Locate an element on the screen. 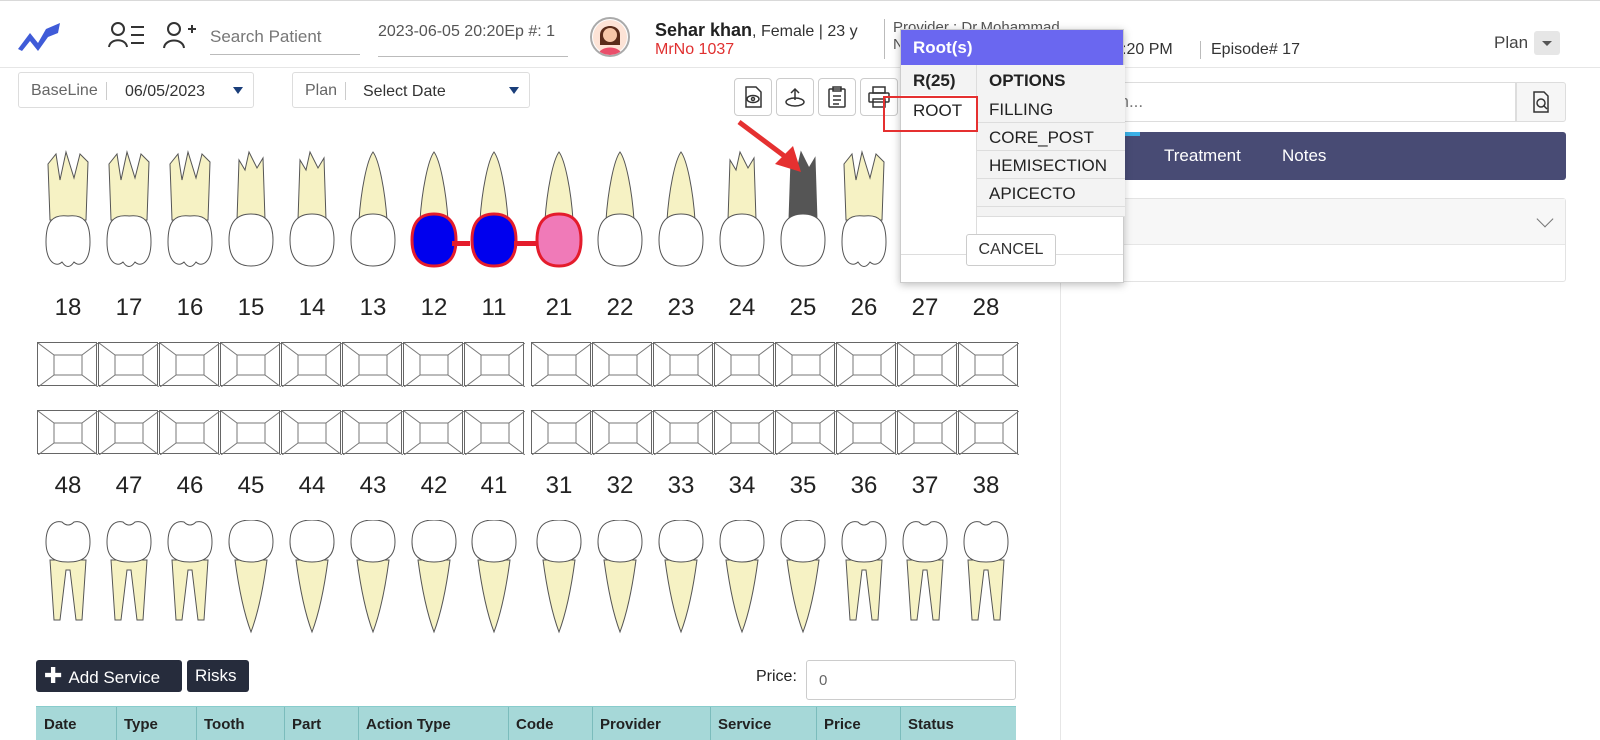 The image size is (1600, 740). upper-tooth-number-22: 22 is located at coordinates (620, 308).